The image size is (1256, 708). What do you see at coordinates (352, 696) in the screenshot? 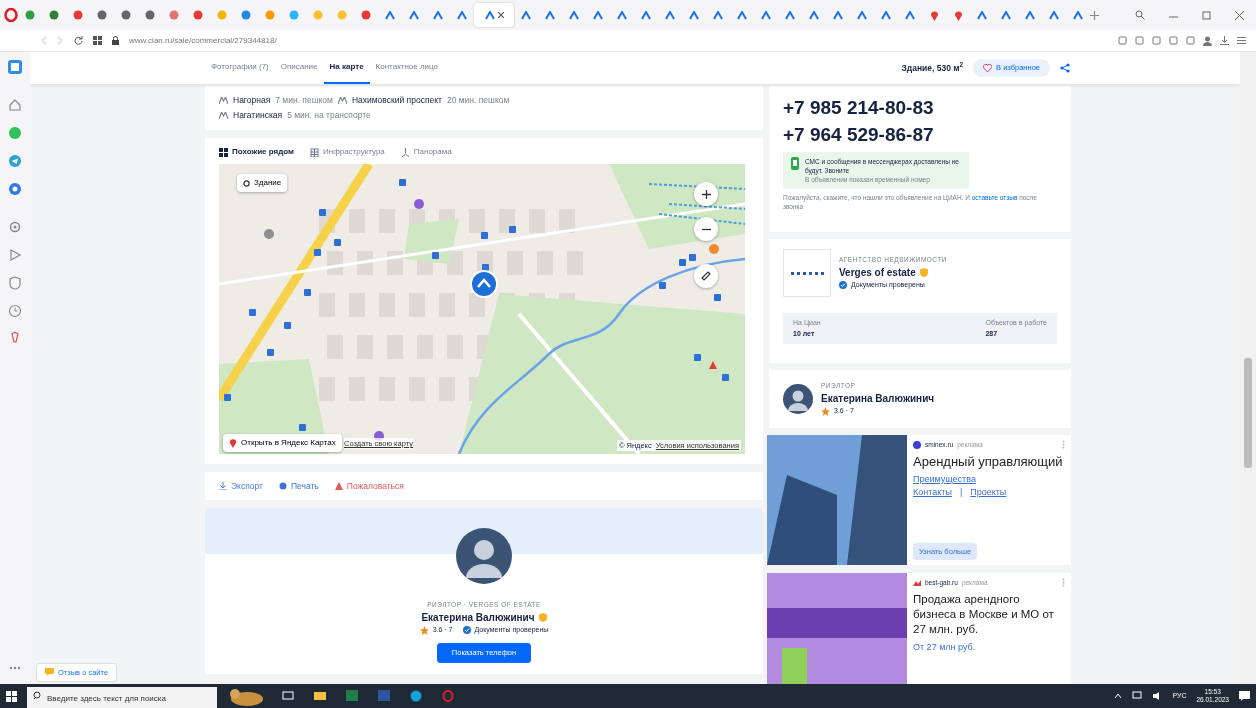
I see `spreadsheet-icon` at bounding box center [352, 696].